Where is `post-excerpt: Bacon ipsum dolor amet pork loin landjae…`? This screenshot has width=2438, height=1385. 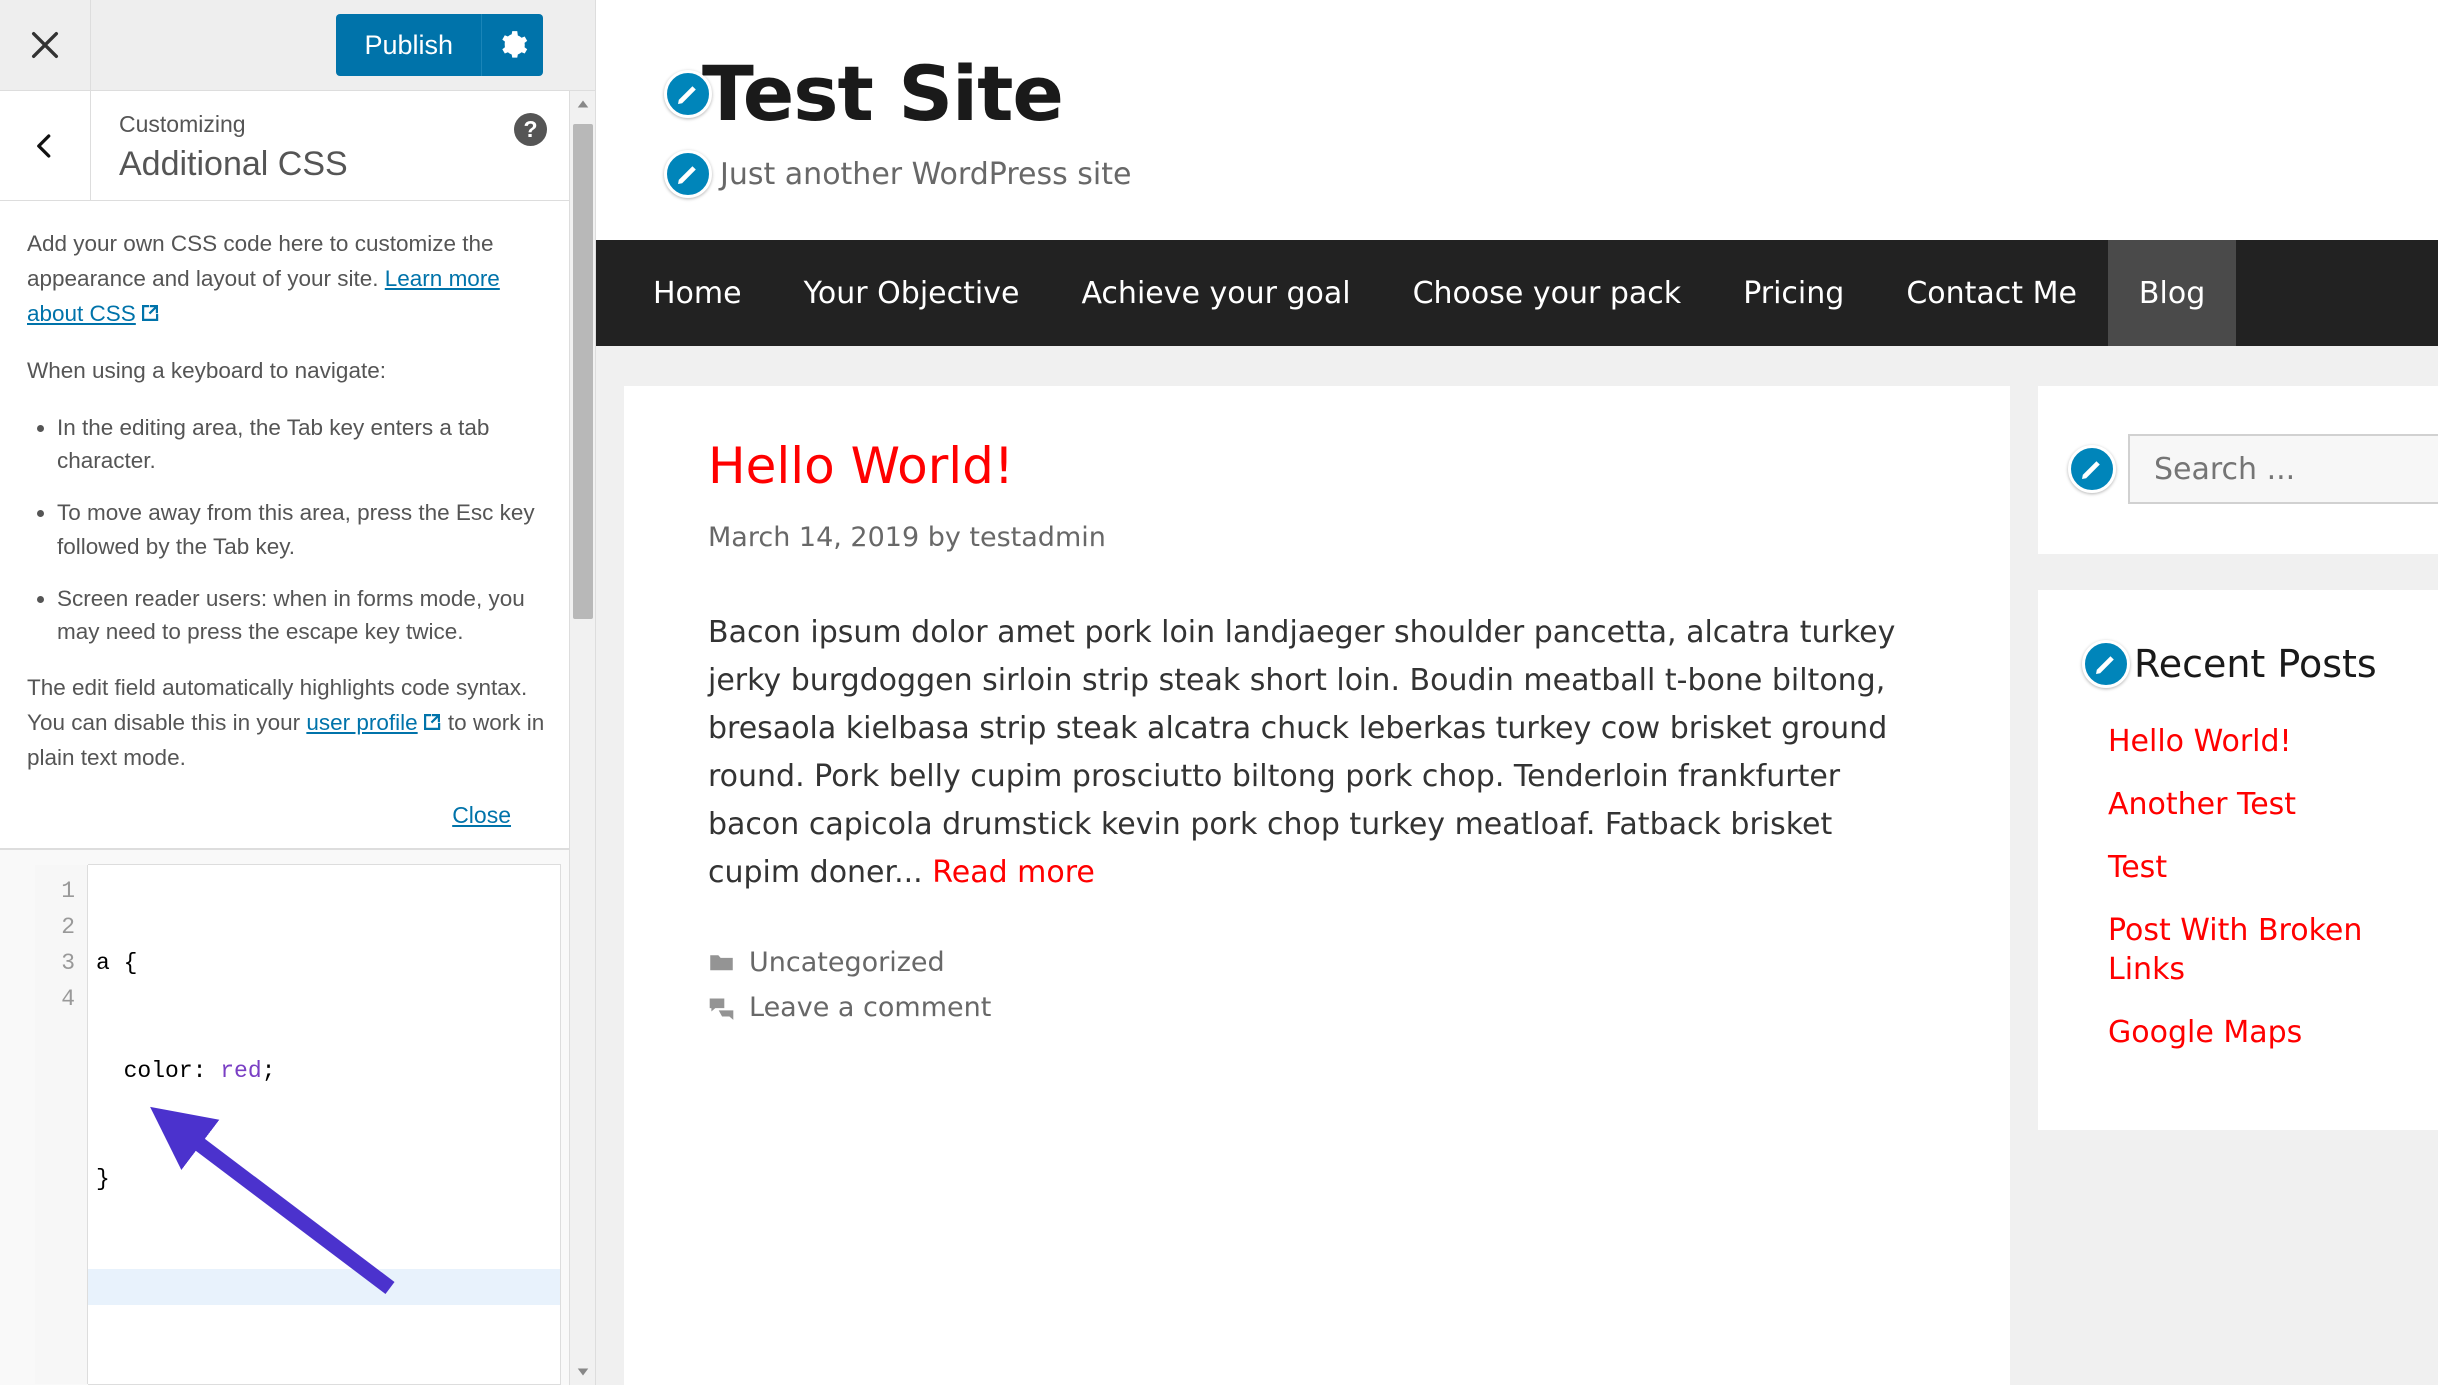 post-excerpt: Bacon ipsum dolor amet pork loin landjae… is located at coordinates (1319, 753).